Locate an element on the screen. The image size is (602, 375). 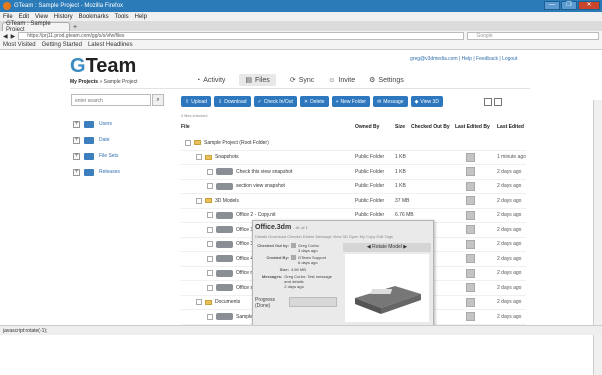
nav-settings: ⚙ Settings is located at coordinates (386, 80).